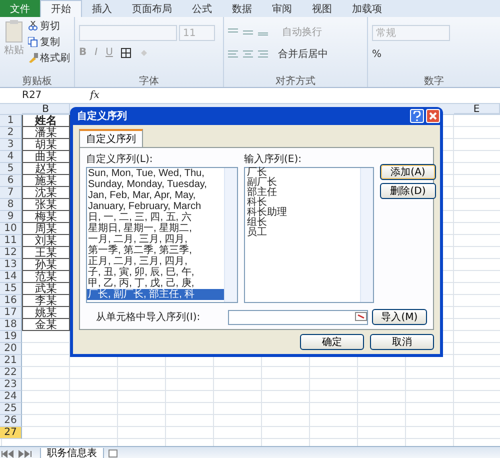  I want to click on row-number: 7, so click(11, 193).